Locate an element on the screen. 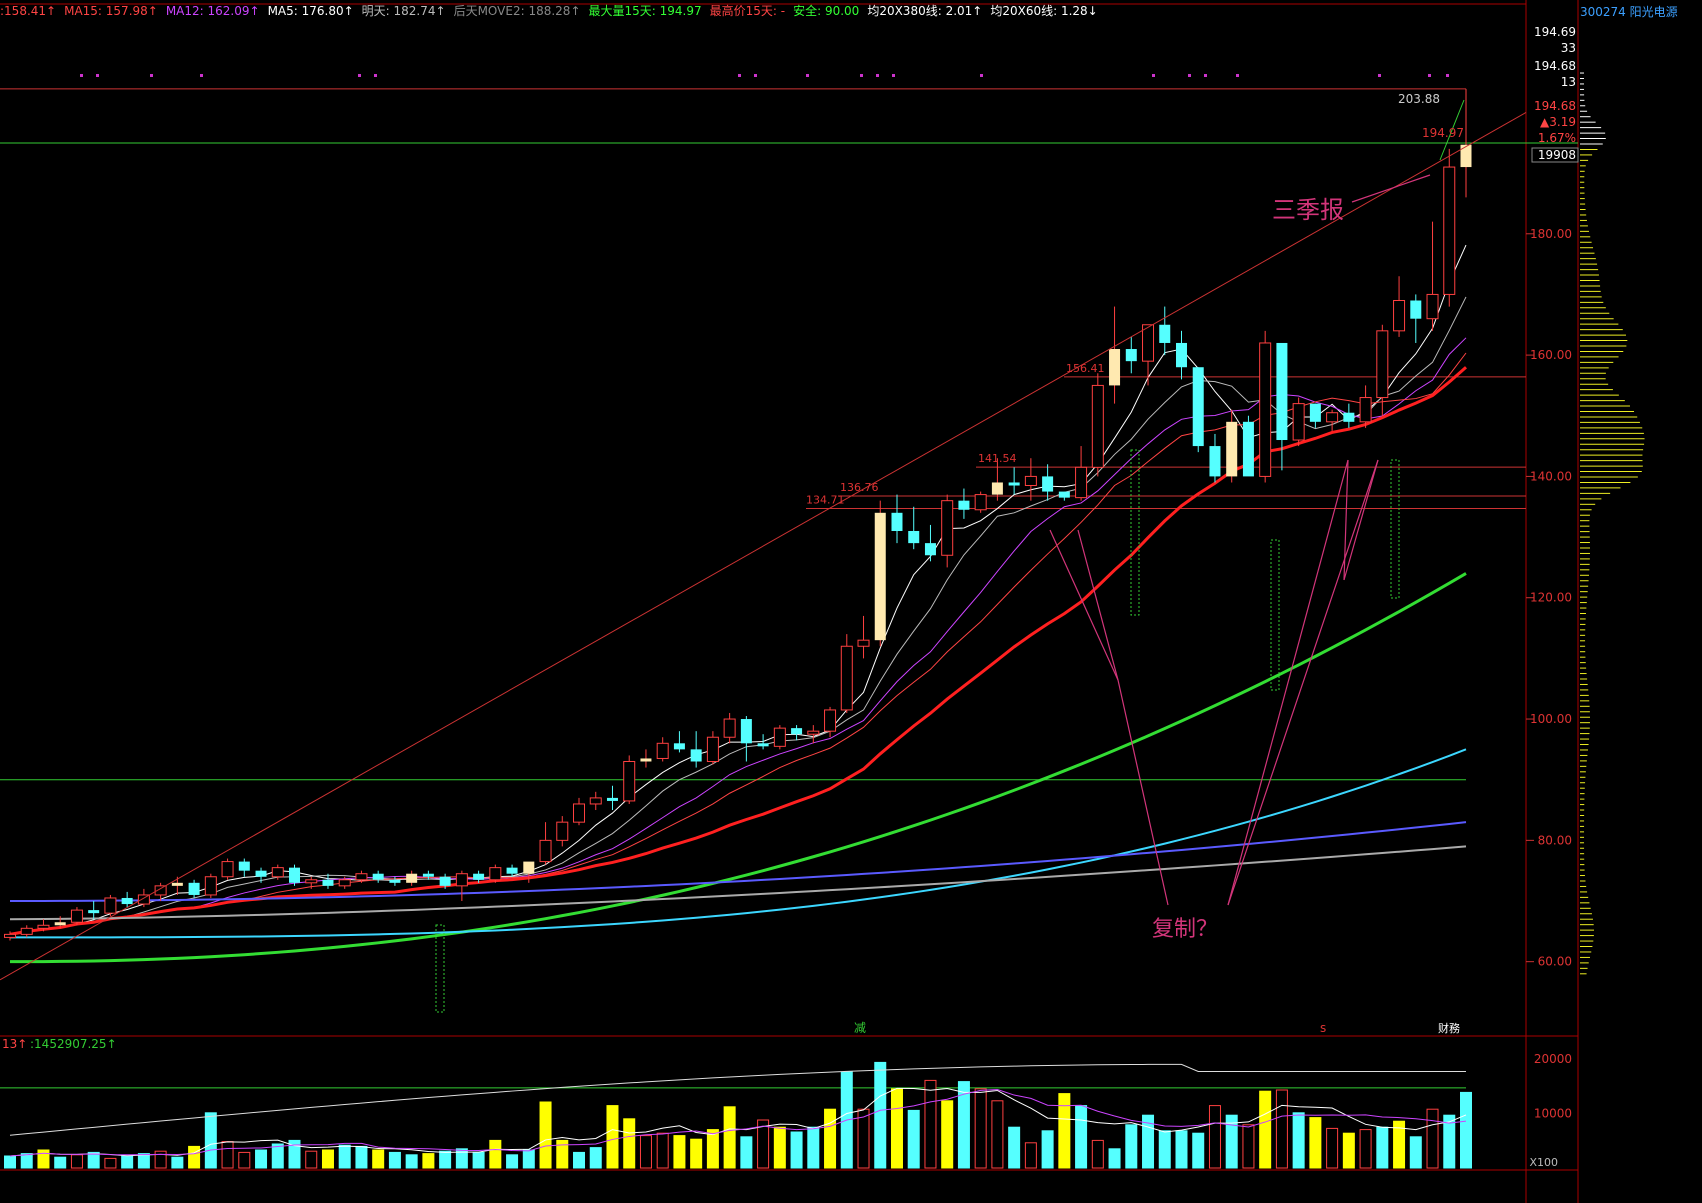 Image resolution: width=1702 pixels, height=1203 pixels. y-tick-label: 60.00 is located at coordinates (1555, 962).